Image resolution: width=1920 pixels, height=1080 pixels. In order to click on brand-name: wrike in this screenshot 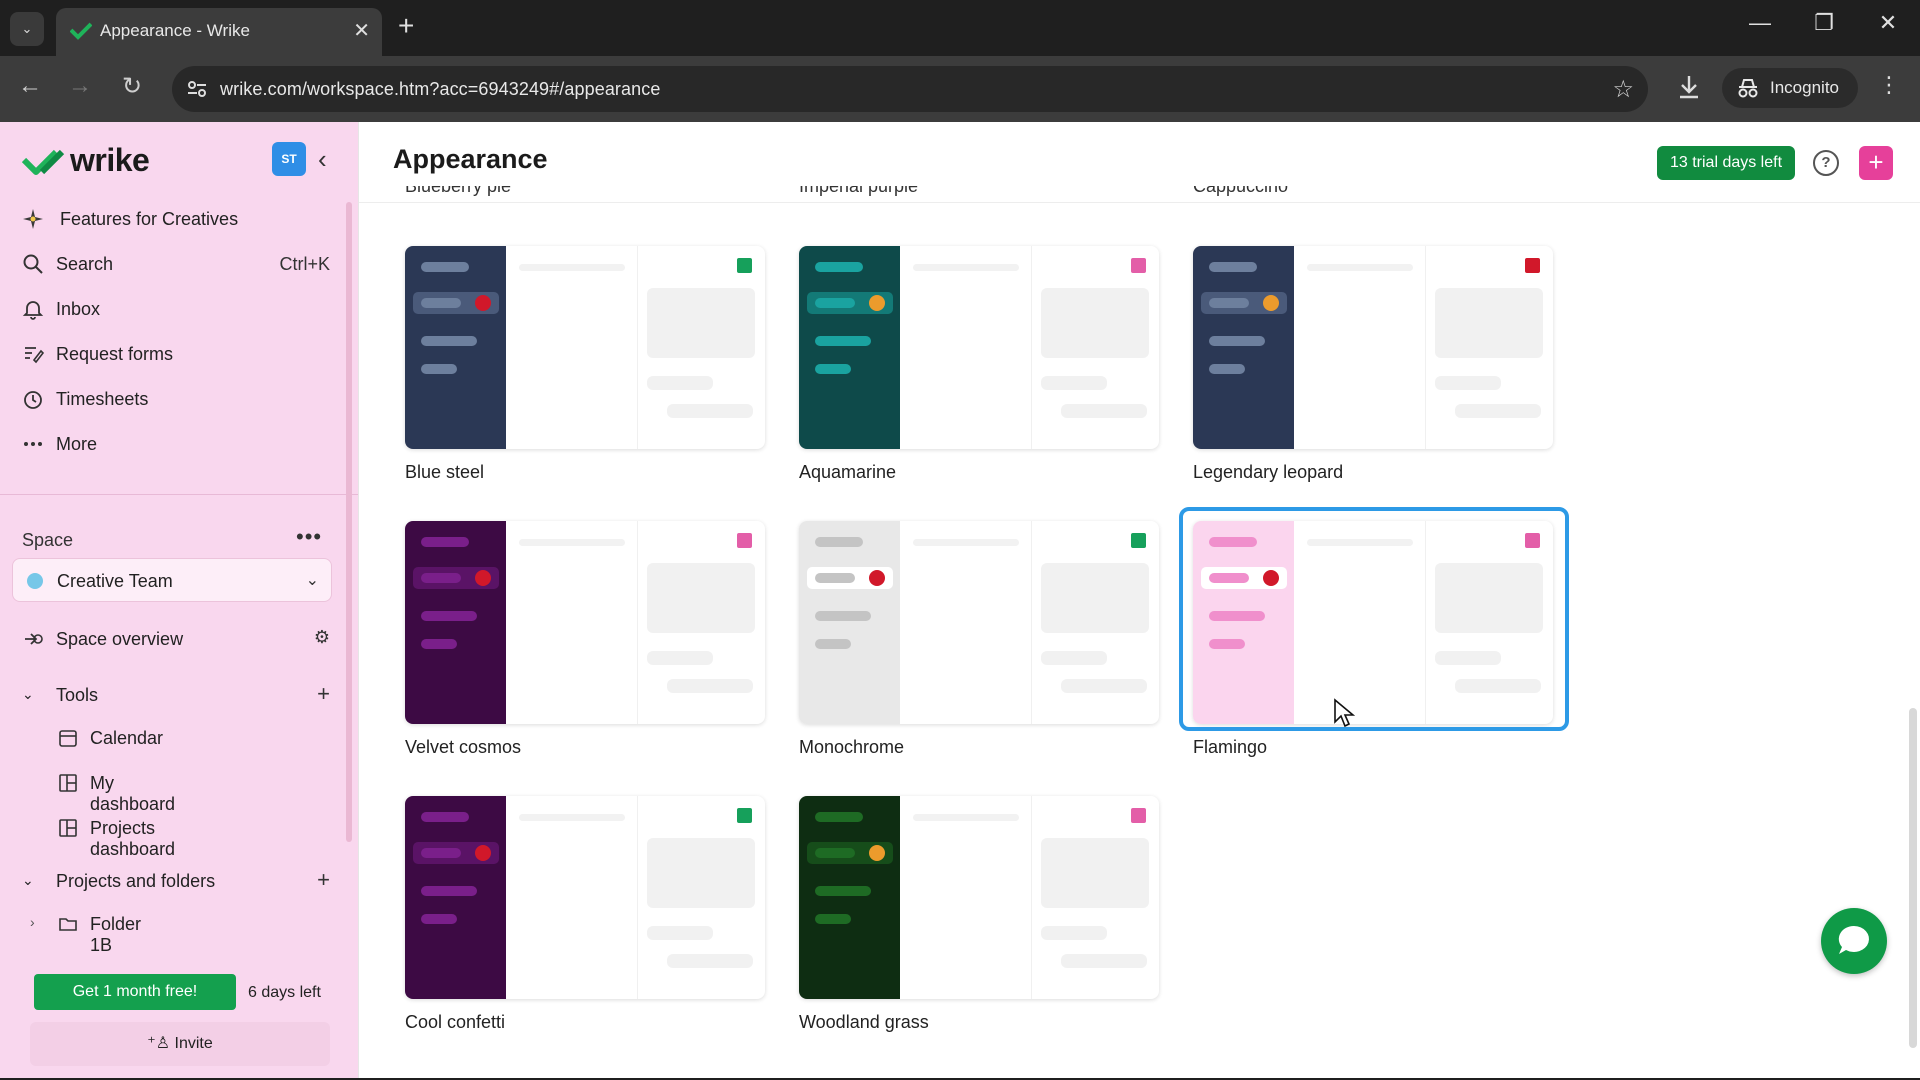, I will do `click(110, 160)`.